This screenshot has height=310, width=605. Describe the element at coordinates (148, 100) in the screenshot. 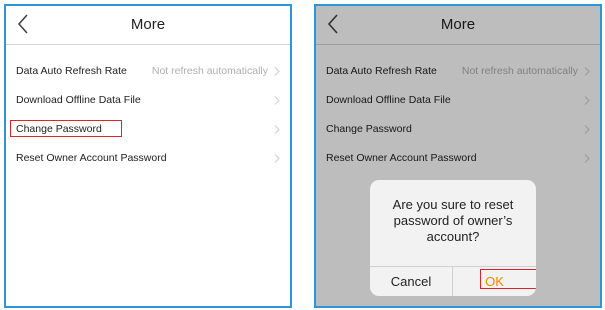

I see `settings-item-download-offline-data-file: Download Offline Data File` at that location.